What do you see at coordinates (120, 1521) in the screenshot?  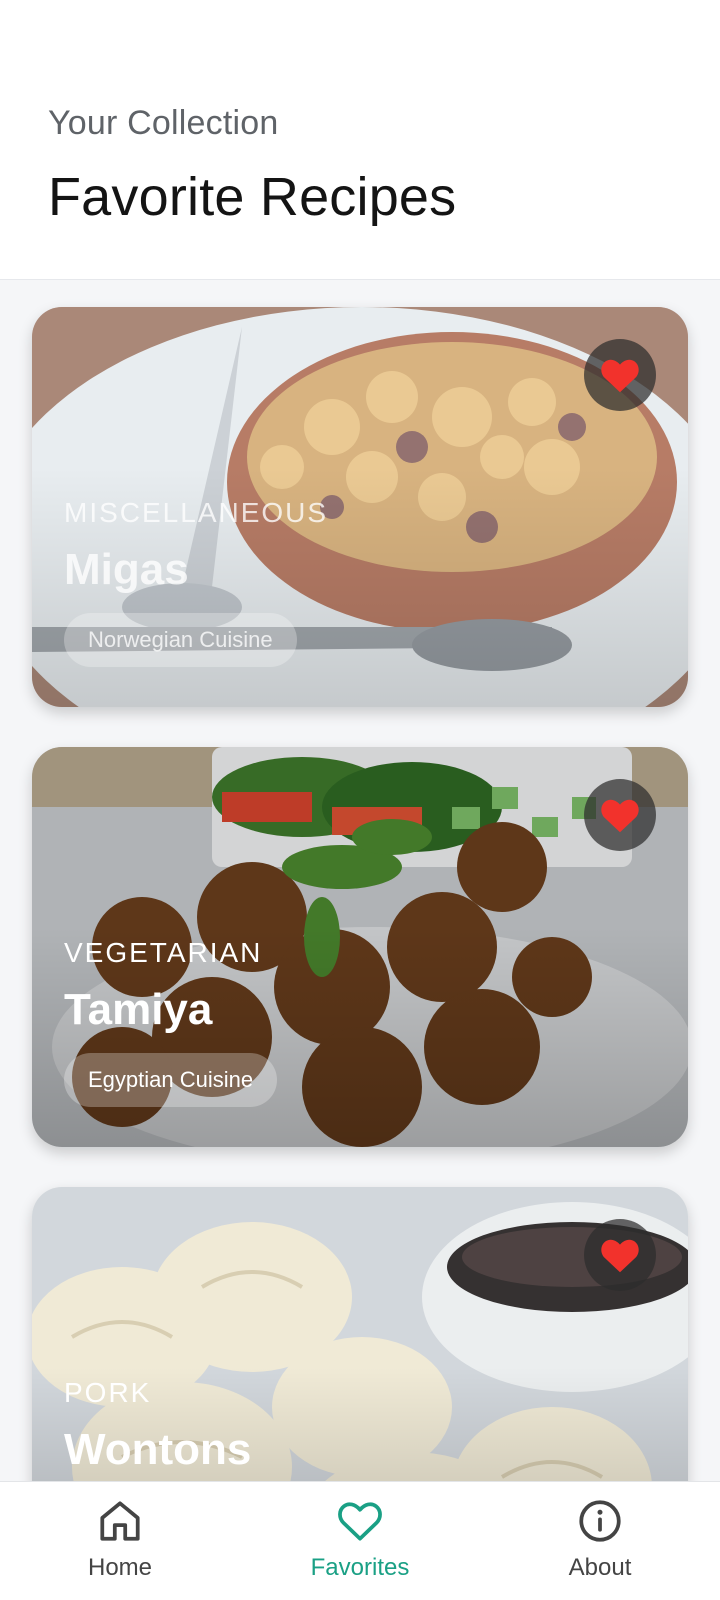 I see `home-icon` at bounding box center [120, 1521].